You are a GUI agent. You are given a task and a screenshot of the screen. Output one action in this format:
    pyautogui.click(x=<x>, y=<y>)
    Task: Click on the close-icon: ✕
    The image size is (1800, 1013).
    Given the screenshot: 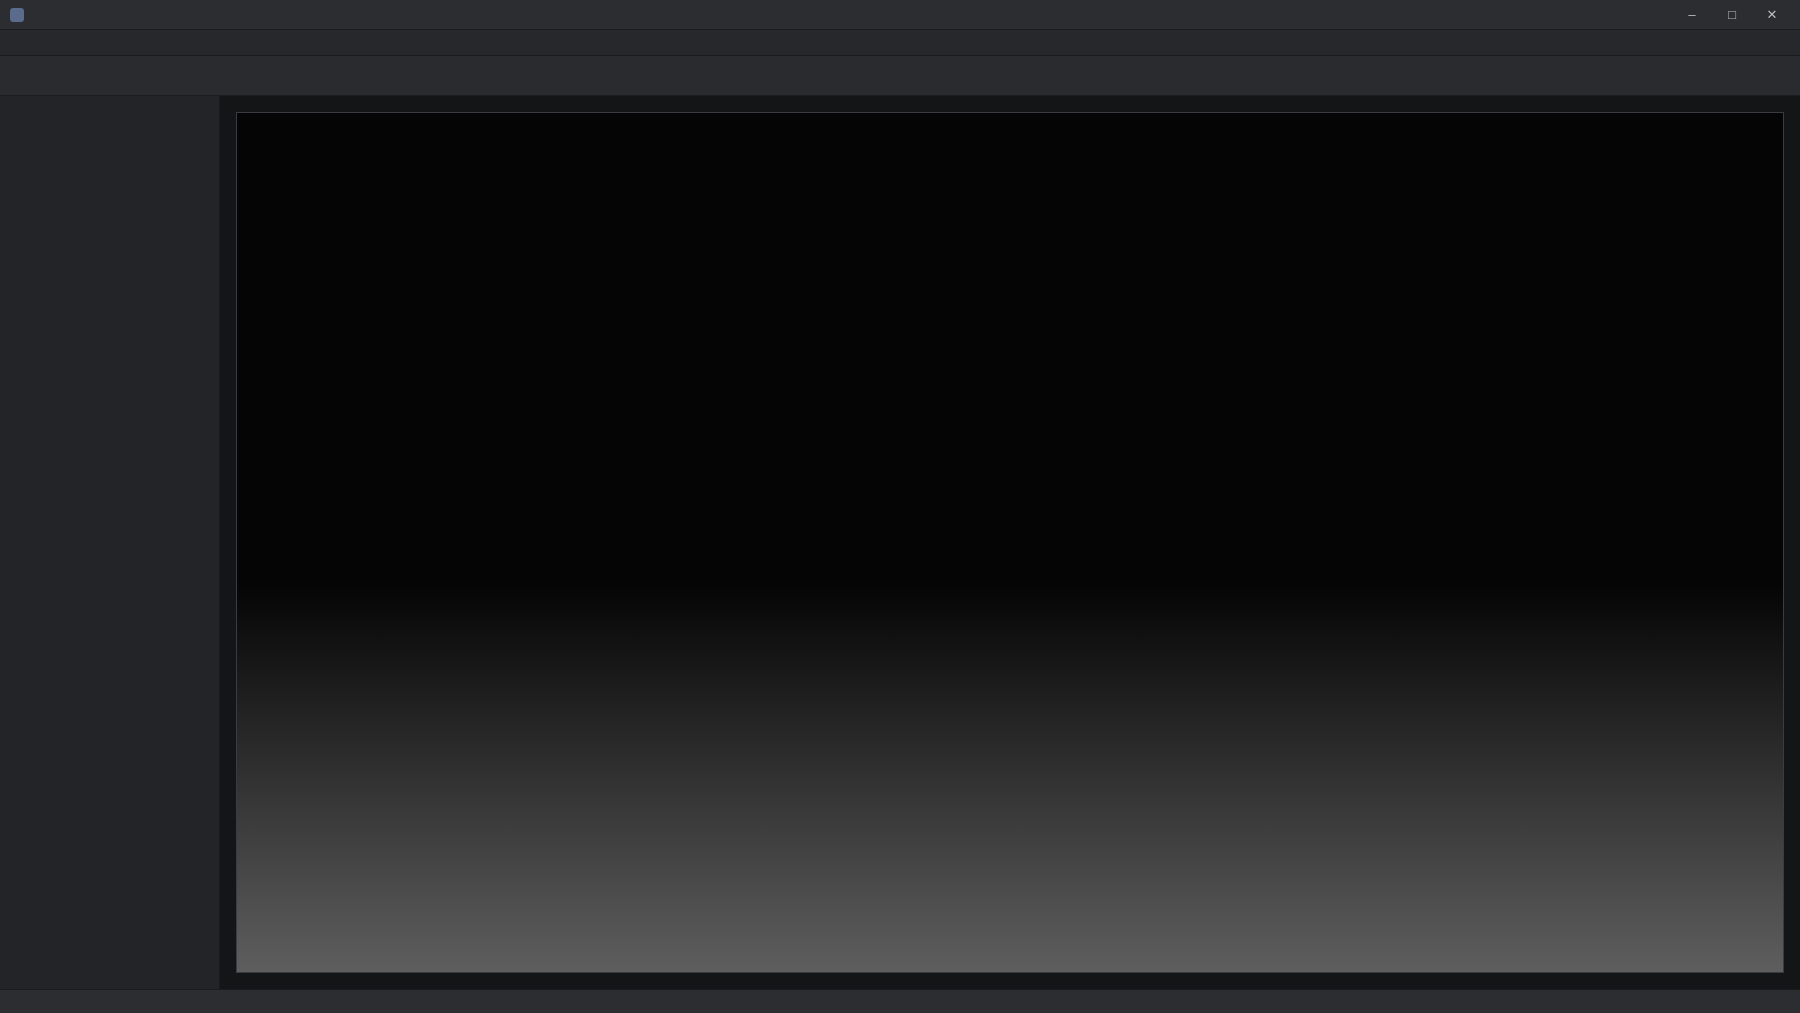 What is the action you would take?
    pyautogui.click(x=1772, y=15)
    